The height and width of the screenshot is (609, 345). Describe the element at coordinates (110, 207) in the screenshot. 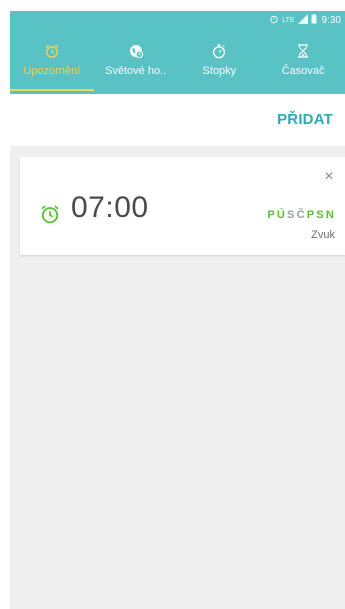

I see `alarm-time: 07:00` at that location.